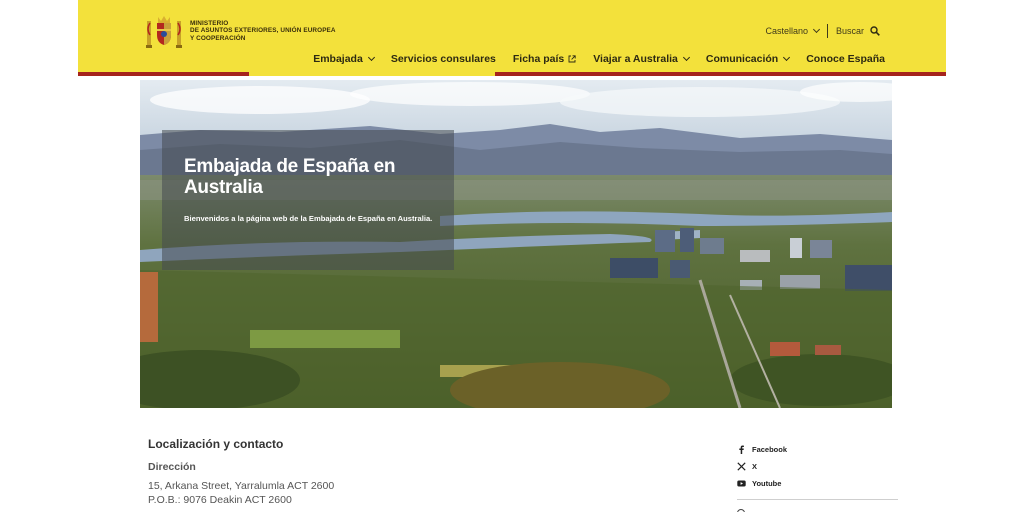 Image resolution: width=1024 pixels, height=512 pixels. I want to click on header-tools: Castellano Buscar, so click(822, 31).